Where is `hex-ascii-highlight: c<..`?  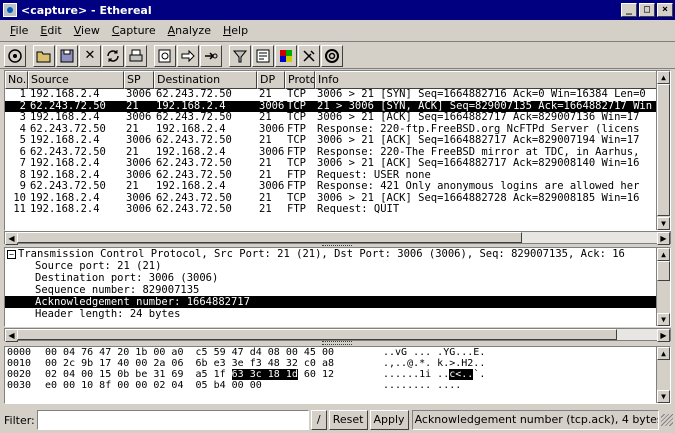 hex-ascii-highlight: c<.. is located at coordinates (461, 374).